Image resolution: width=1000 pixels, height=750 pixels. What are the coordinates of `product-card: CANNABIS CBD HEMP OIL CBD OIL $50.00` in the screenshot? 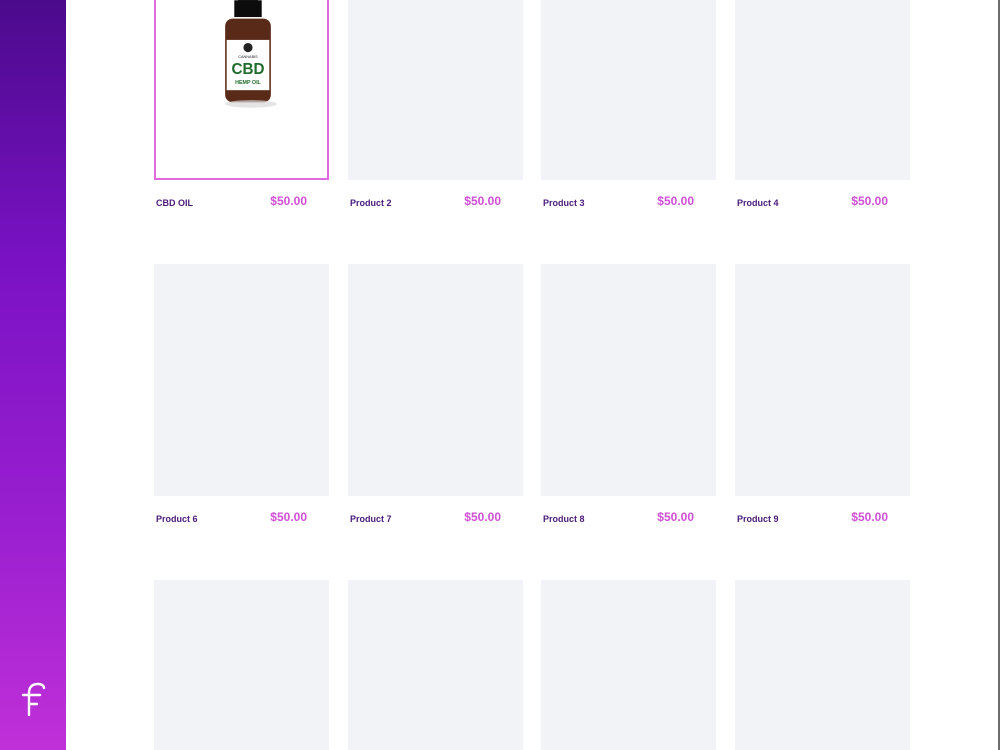 It's located at (241, 112).